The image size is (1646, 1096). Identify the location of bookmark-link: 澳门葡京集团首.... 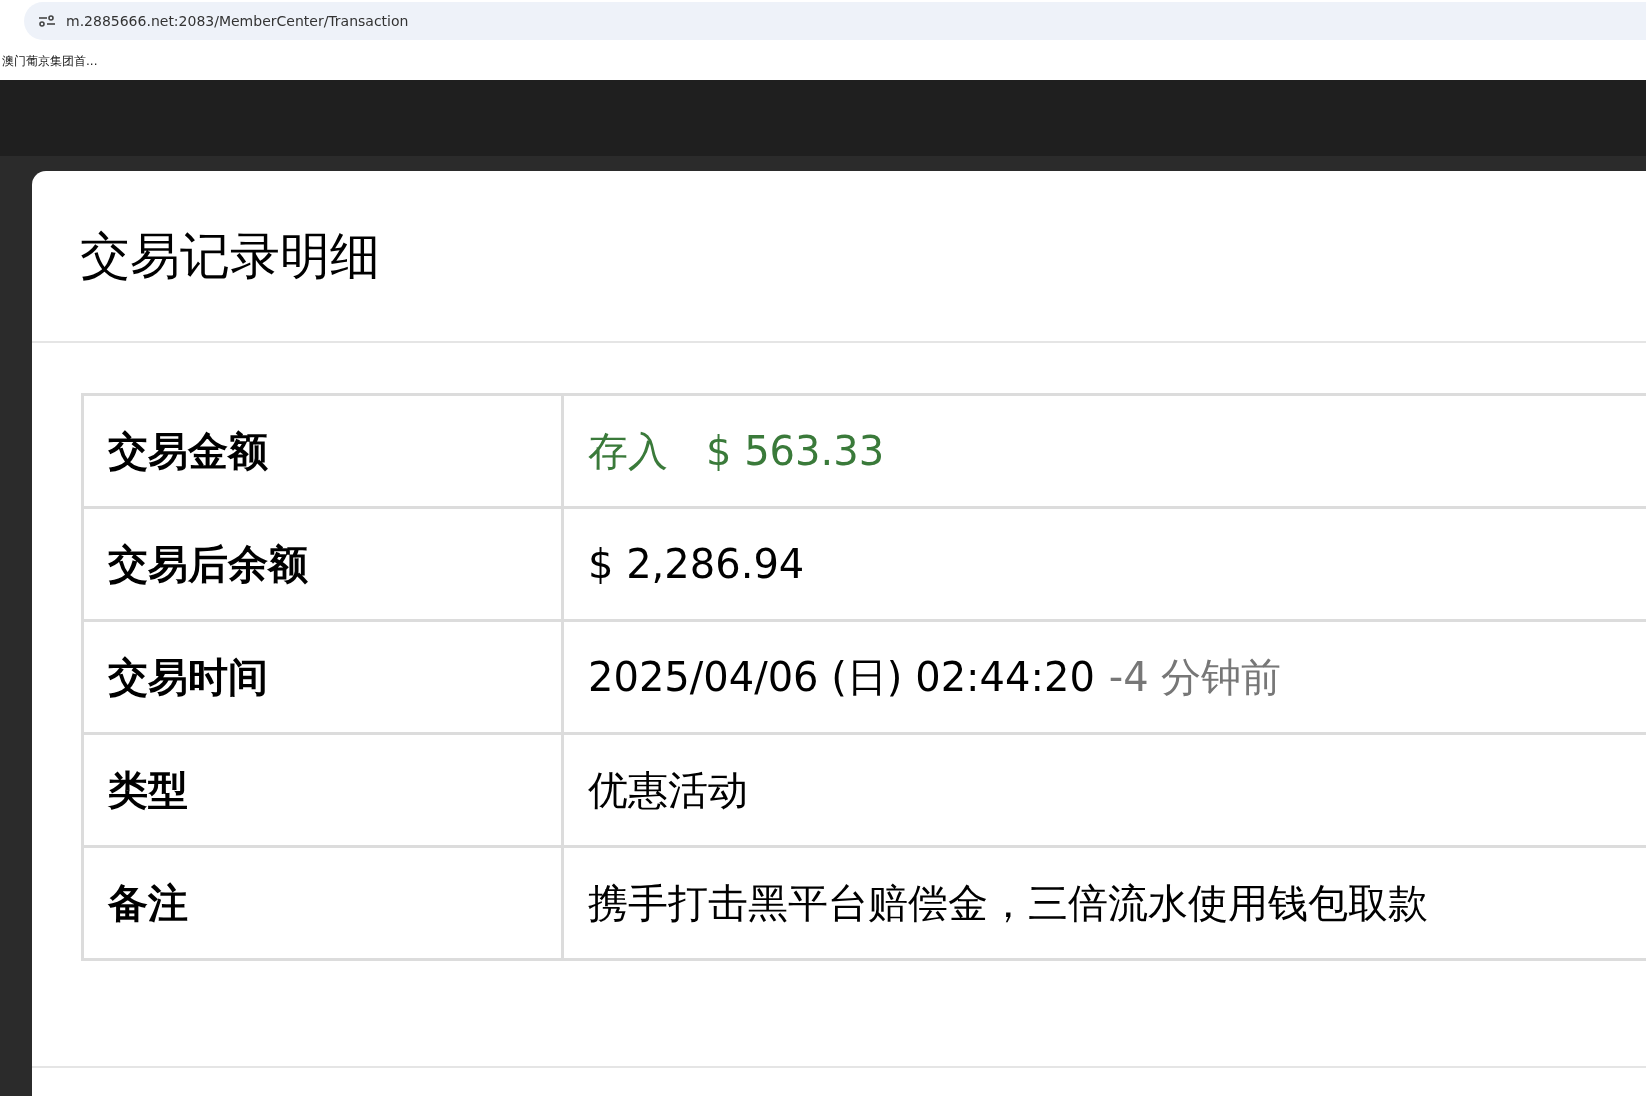
(50, 61).